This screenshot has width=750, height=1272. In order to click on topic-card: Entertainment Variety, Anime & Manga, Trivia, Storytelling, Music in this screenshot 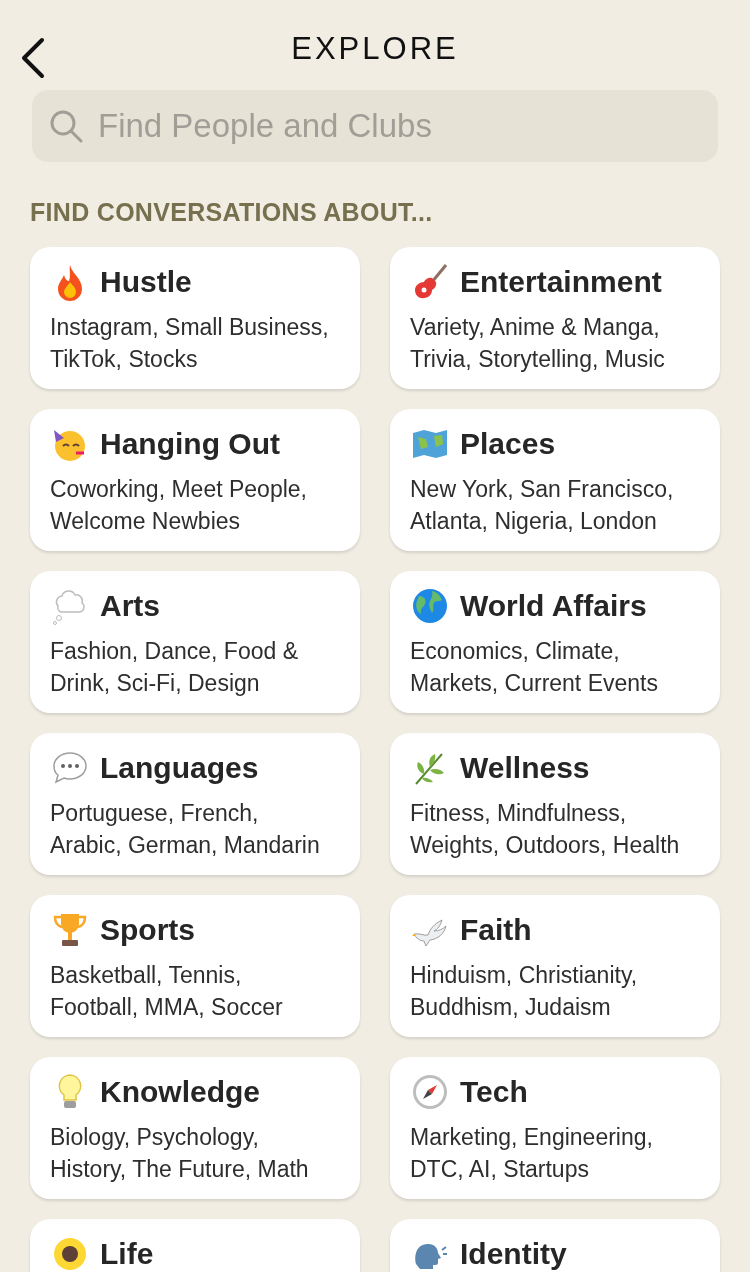, I will do `click(555, 318)`.